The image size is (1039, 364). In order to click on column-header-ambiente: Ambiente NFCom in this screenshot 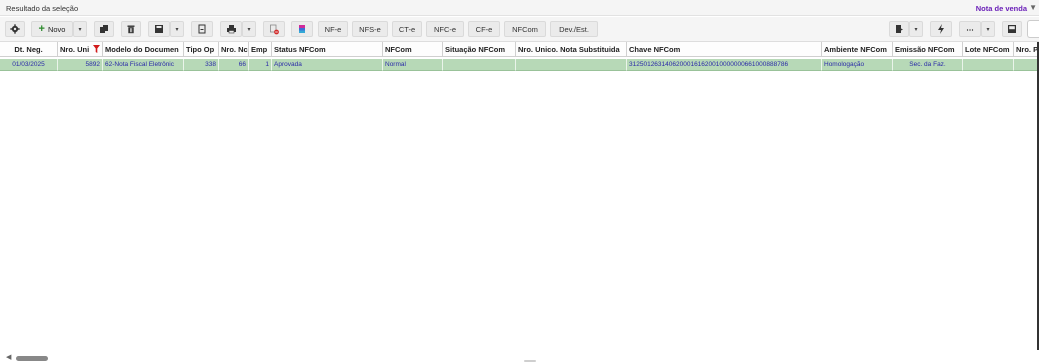, I will do `click(857, 49)`.